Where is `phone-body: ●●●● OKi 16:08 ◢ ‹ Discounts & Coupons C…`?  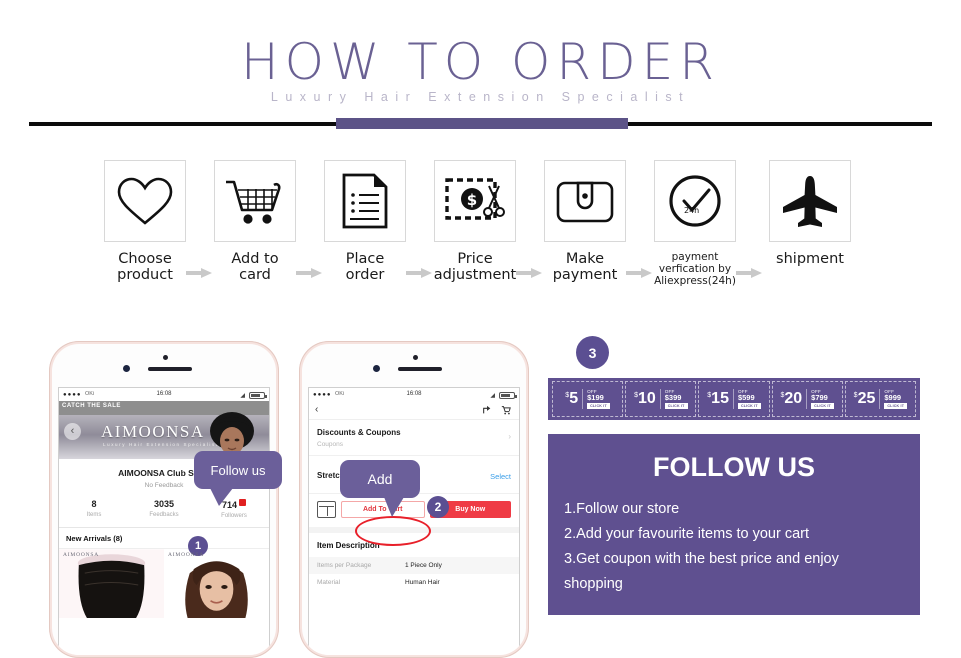 phone-body: ●●●● OKi 16:08 ◢ ‹ Discounts & Coupons C… is located at coordinates (414, 499).